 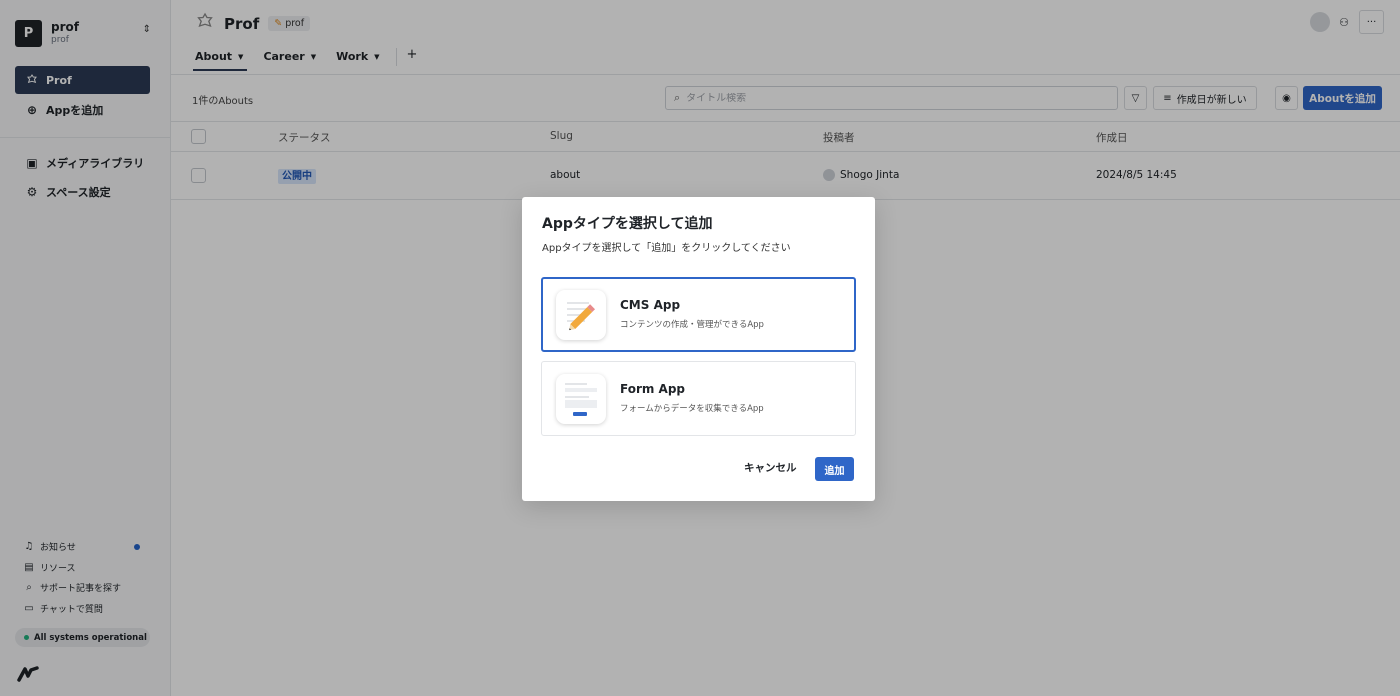 What do you see at coordinates (627, 224) in the screenshot?
I see `dialog-title: Appタイプを選択して追加` at bounding box center [627, 224].